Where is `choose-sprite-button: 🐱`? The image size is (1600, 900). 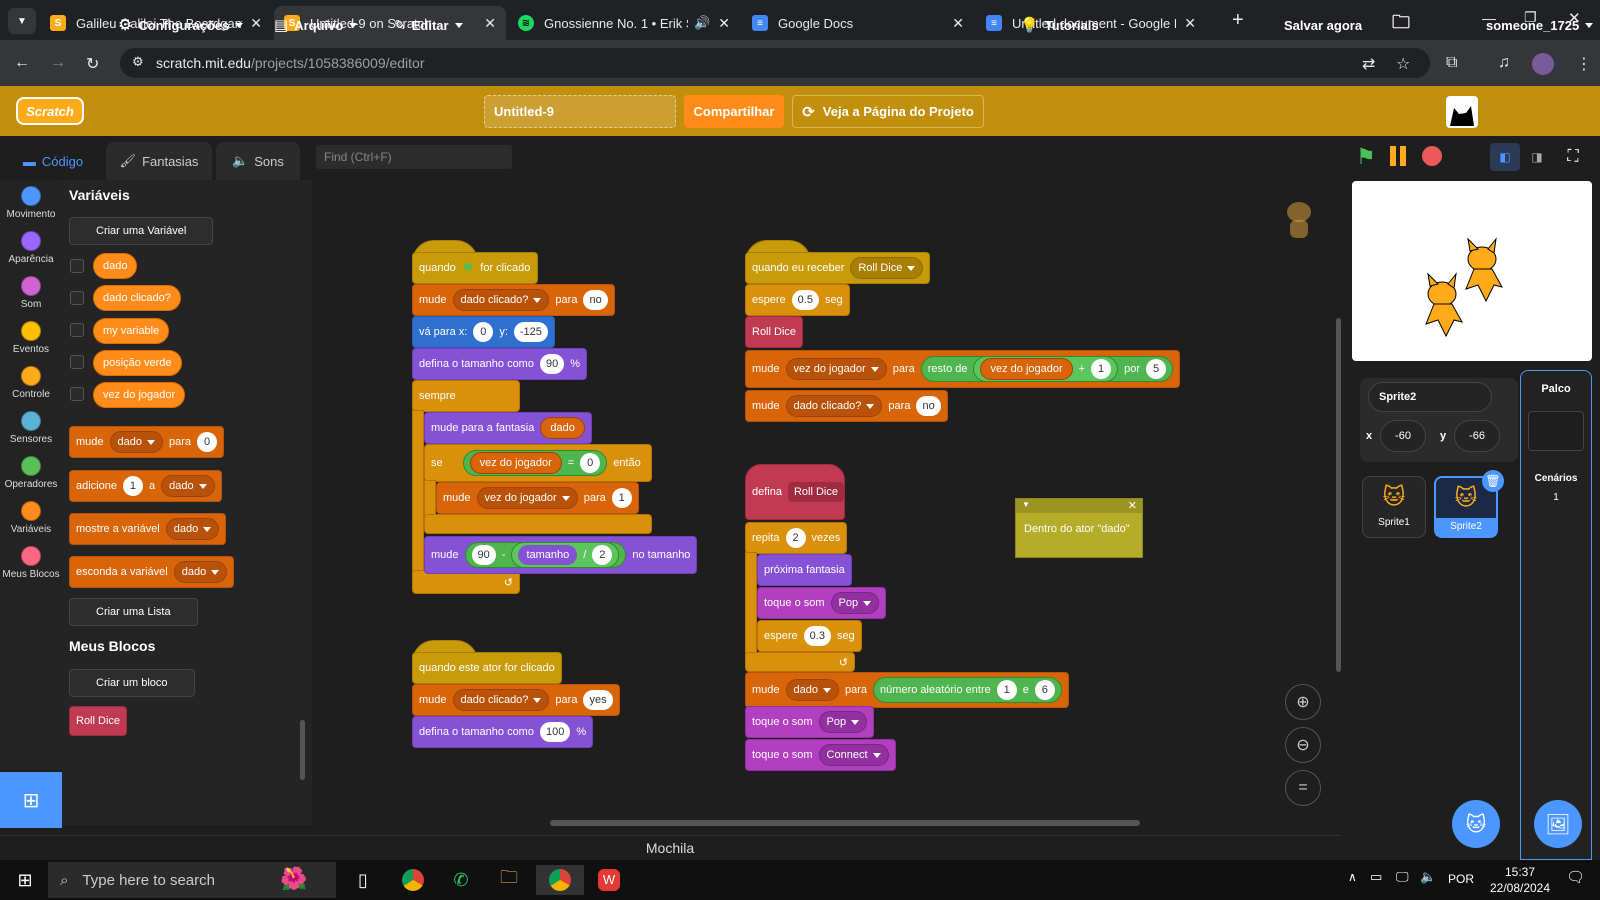 choose-sprite-button: 🐱 is located at coordinates (1476, 824).